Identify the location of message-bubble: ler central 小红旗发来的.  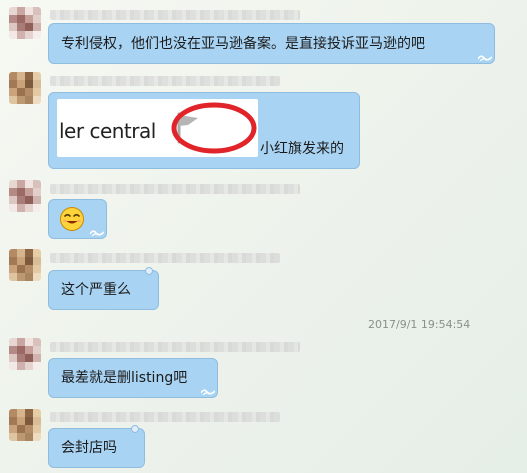
(204, 130).